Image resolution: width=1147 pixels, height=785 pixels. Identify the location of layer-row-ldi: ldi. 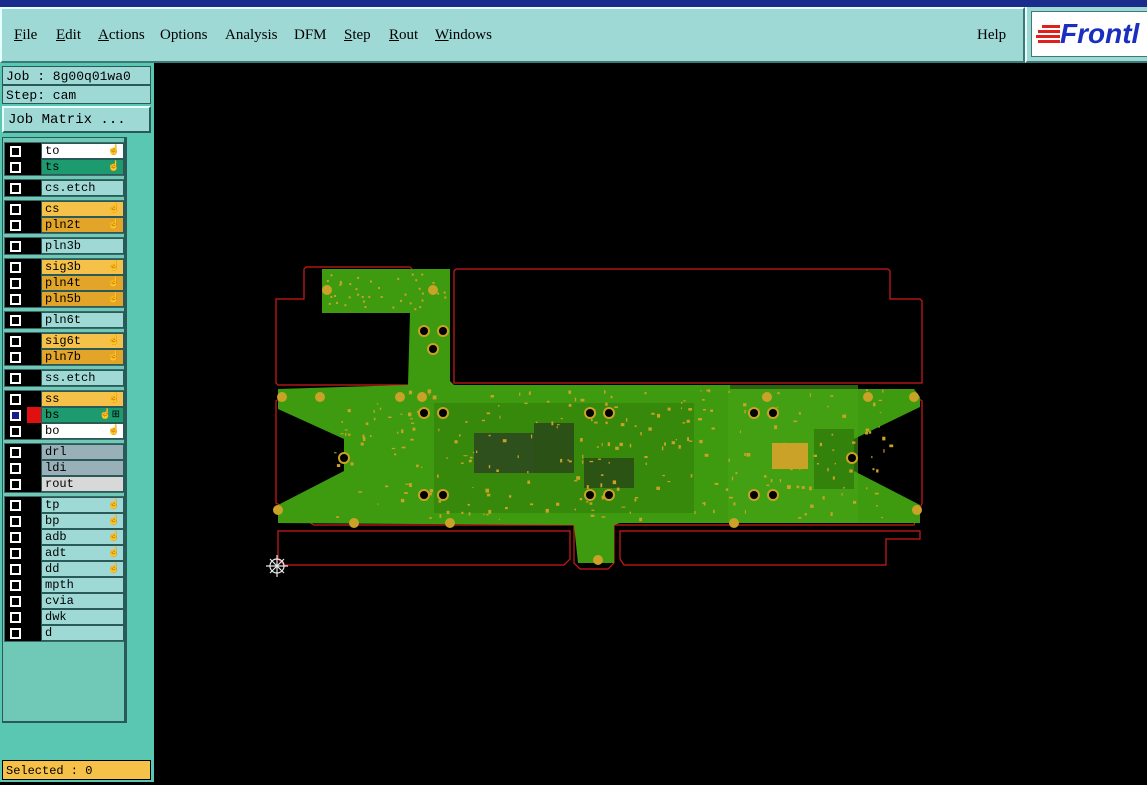
(64, 468).